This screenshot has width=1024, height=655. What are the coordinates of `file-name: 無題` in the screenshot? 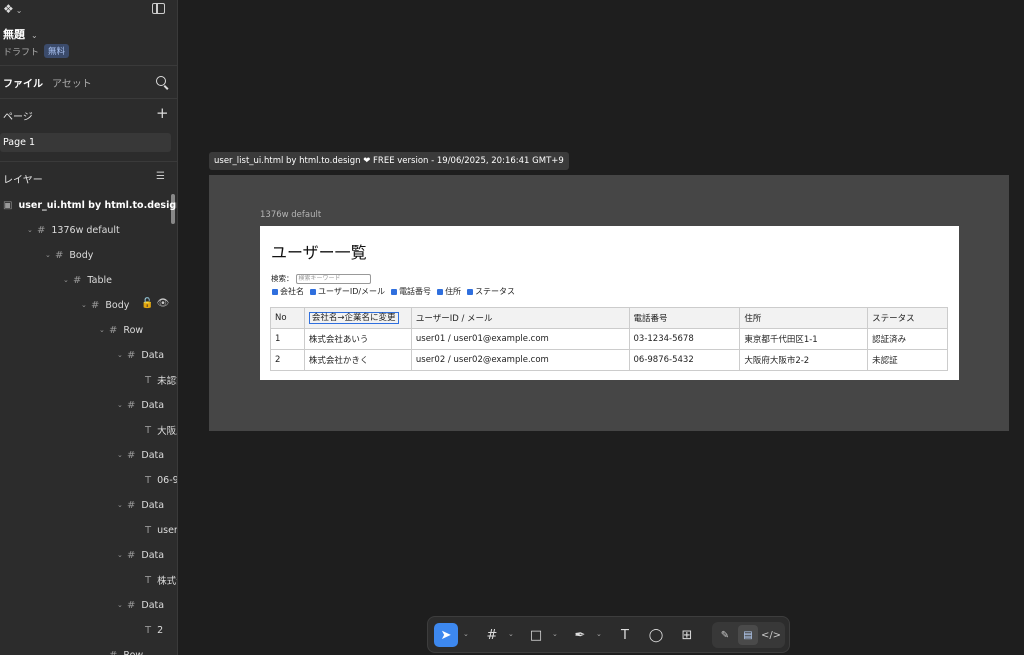 It's located at (14, 34).